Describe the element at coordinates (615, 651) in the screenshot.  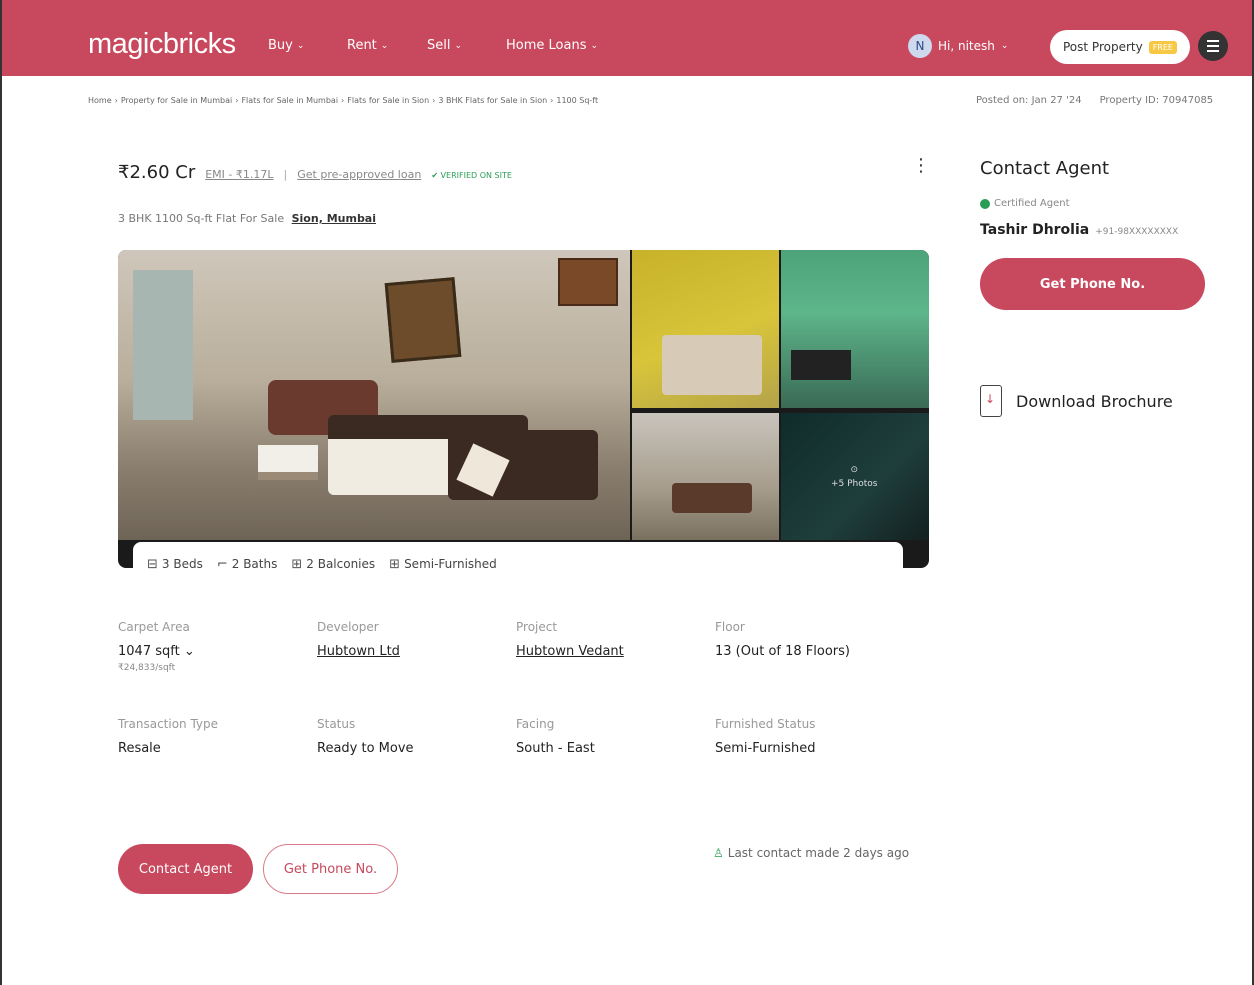
I see `project-link: Hubtown Vedant` at that location.